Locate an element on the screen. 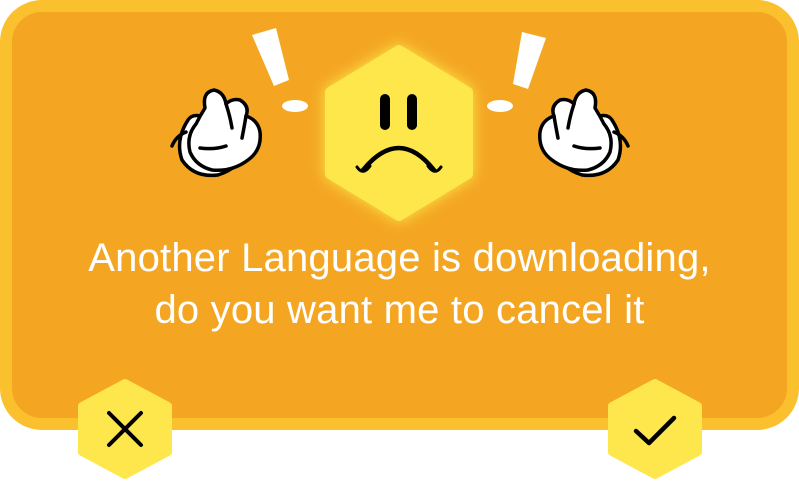 The image size is (799, 481). cancel-button is located at coordinates (125, 429).